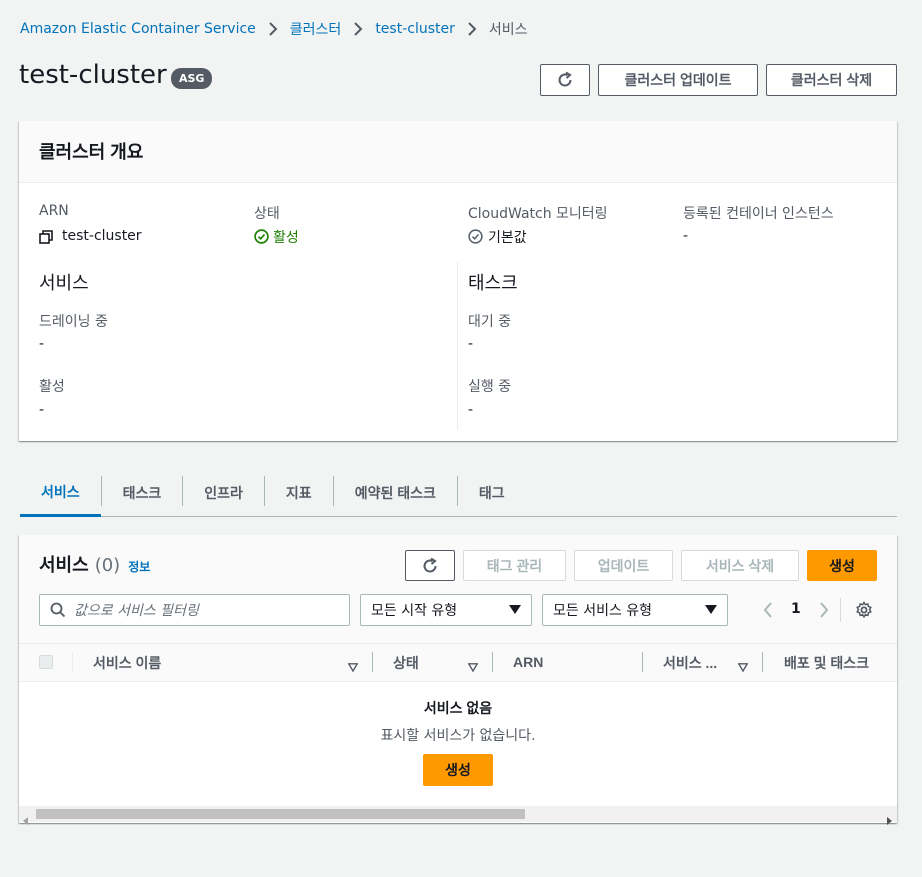  I want to click on arn-label: ARN, so click(54, 211).